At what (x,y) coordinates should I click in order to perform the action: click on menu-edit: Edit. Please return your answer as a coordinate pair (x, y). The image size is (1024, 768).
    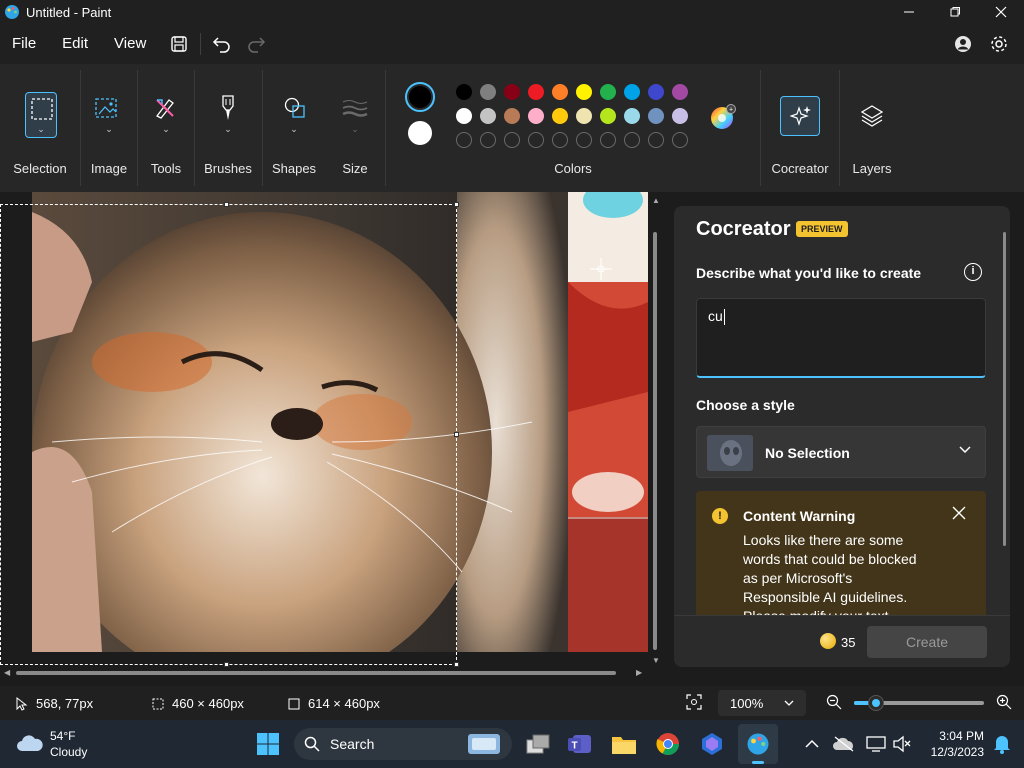
    Looking at the image, I should click on (75, 44).